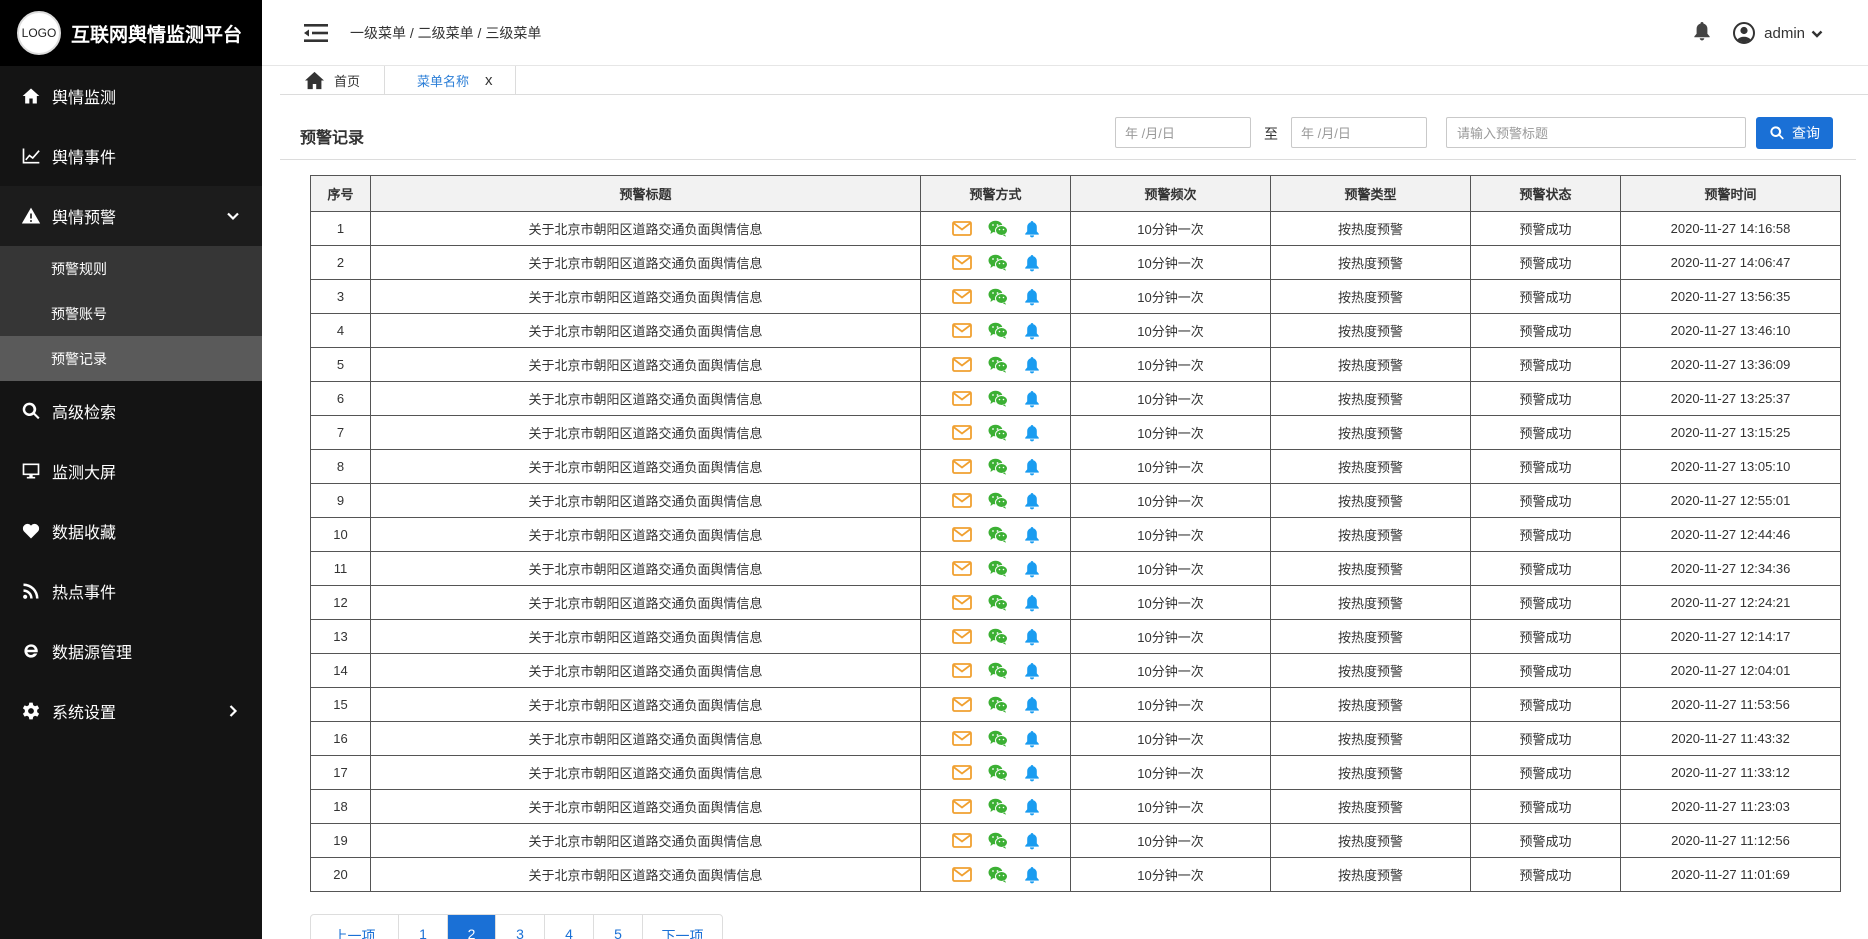 The image size is (1868, 939). What do you see at coordinates (1730, 330) in the screenshot?
I see `cell-time: 2020-11-27 13:46:10` at bounding box center [1730, 330].